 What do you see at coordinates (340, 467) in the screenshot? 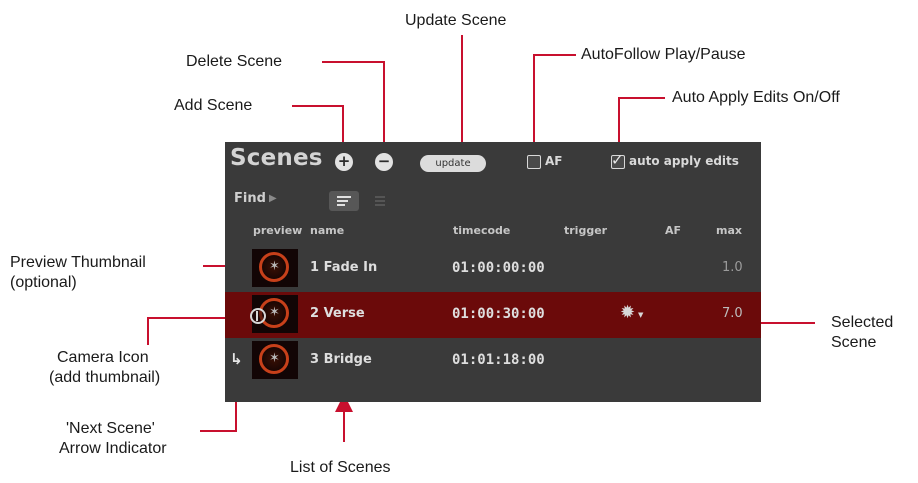
I see `list-of-scenes-callout: List of Scenes` at bounding box center [340, 467].